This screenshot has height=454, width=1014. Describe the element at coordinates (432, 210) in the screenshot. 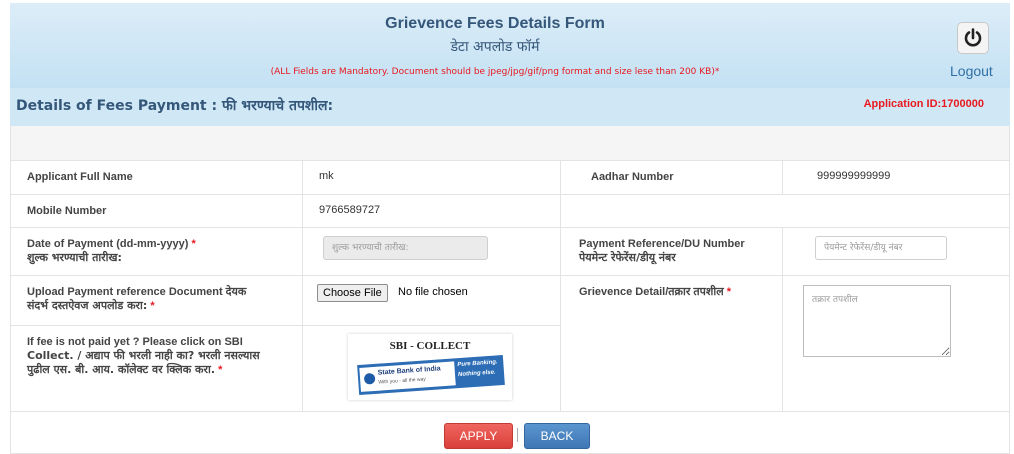

I see `mobile-value-cell: 9766589727` at that location.